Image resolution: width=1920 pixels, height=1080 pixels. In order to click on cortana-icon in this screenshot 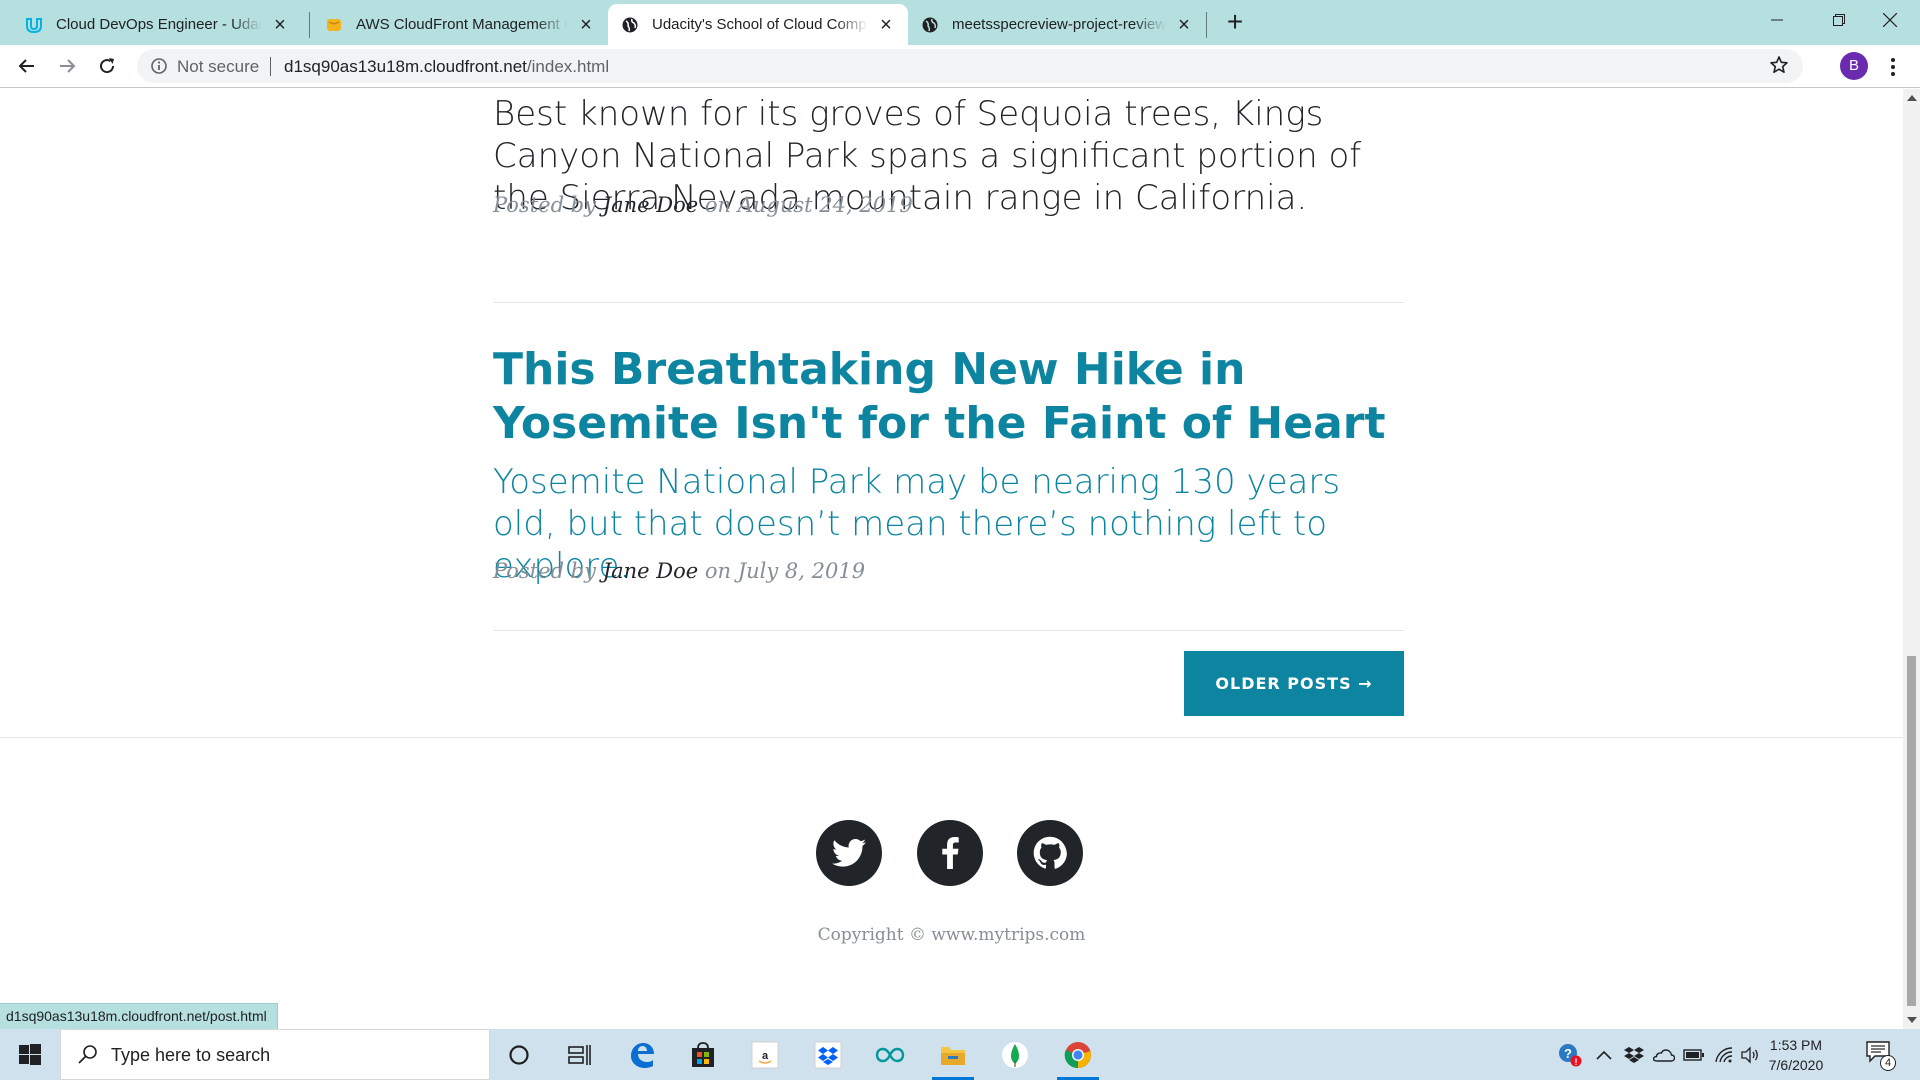, I will do `click(519, 1054)`.